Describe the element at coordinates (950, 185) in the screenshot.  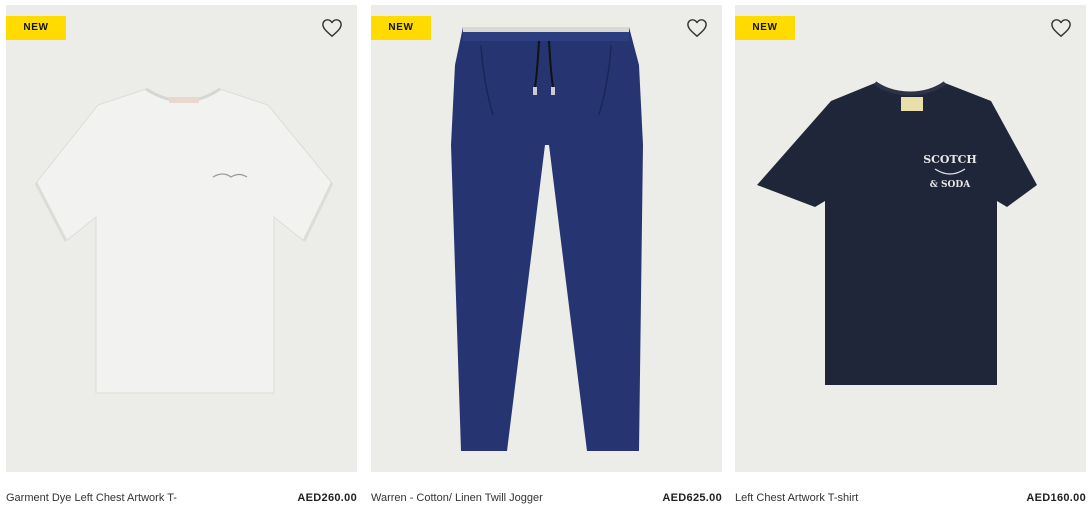
I see `svg-text: & SODA` at that location.